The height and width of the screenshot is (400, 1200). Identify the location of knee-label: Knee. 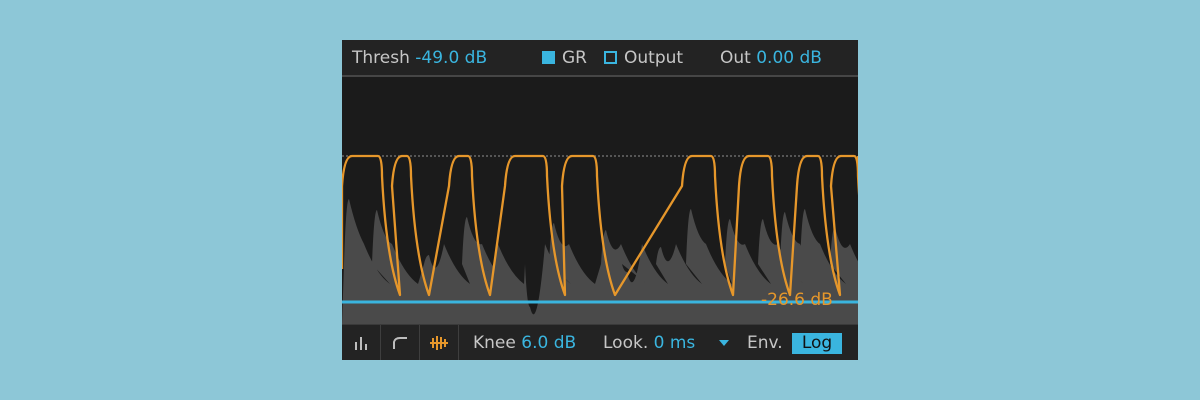
(494, 343).